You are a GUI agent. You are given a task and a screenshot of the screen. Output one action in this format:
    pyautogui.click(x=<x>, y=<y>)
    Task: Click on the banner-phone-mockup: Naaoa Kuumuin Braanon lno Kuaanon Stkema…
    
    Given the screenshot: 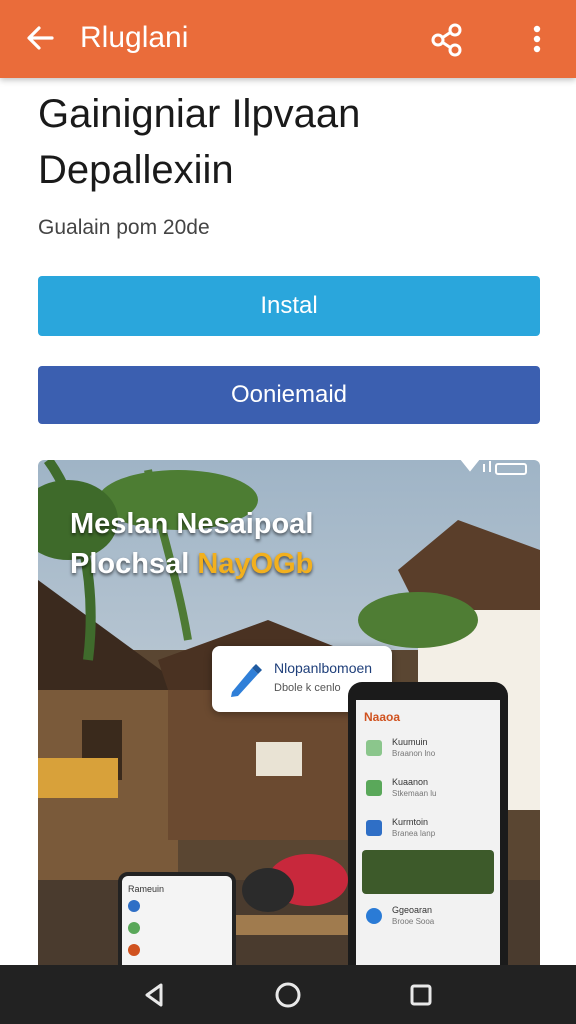 What is the action you would take?
    pyautogui.click(x=428, y=823)
    